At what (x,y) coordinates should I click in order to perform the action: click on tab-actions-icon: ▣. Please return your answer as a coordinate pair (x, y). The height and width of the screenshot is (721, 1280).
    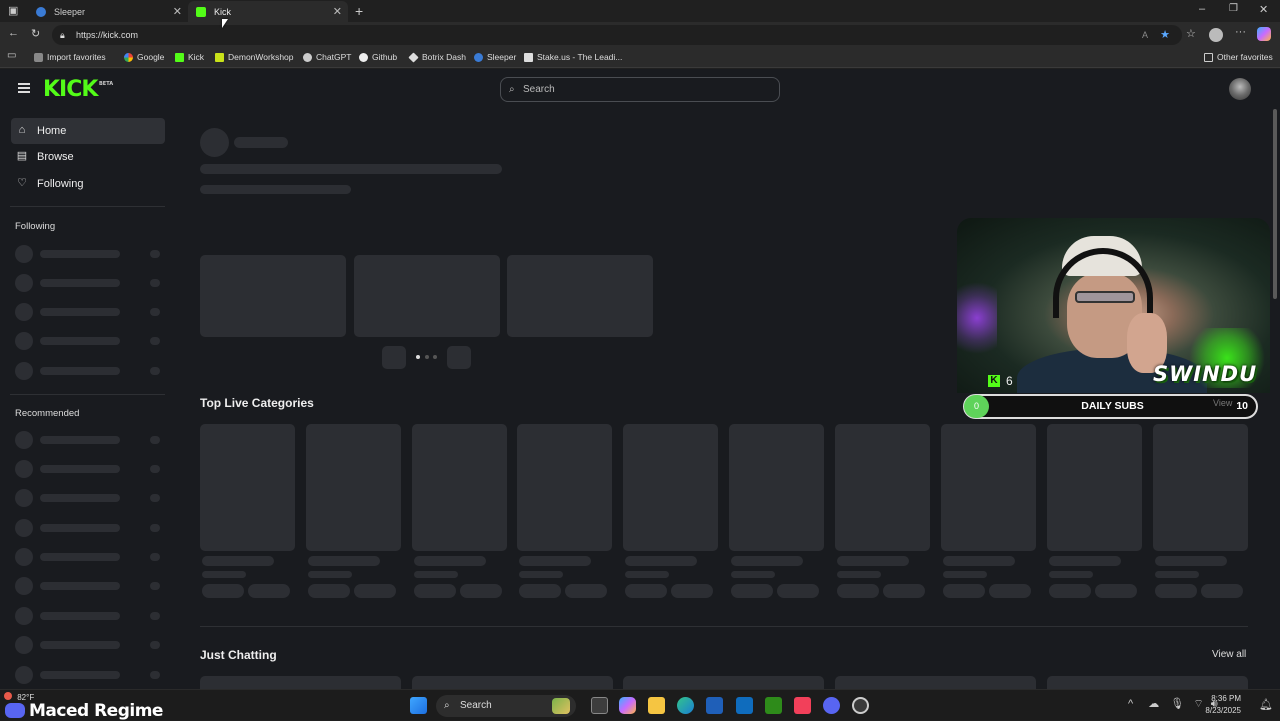
    Looking at the image, I should click on (13, 10).